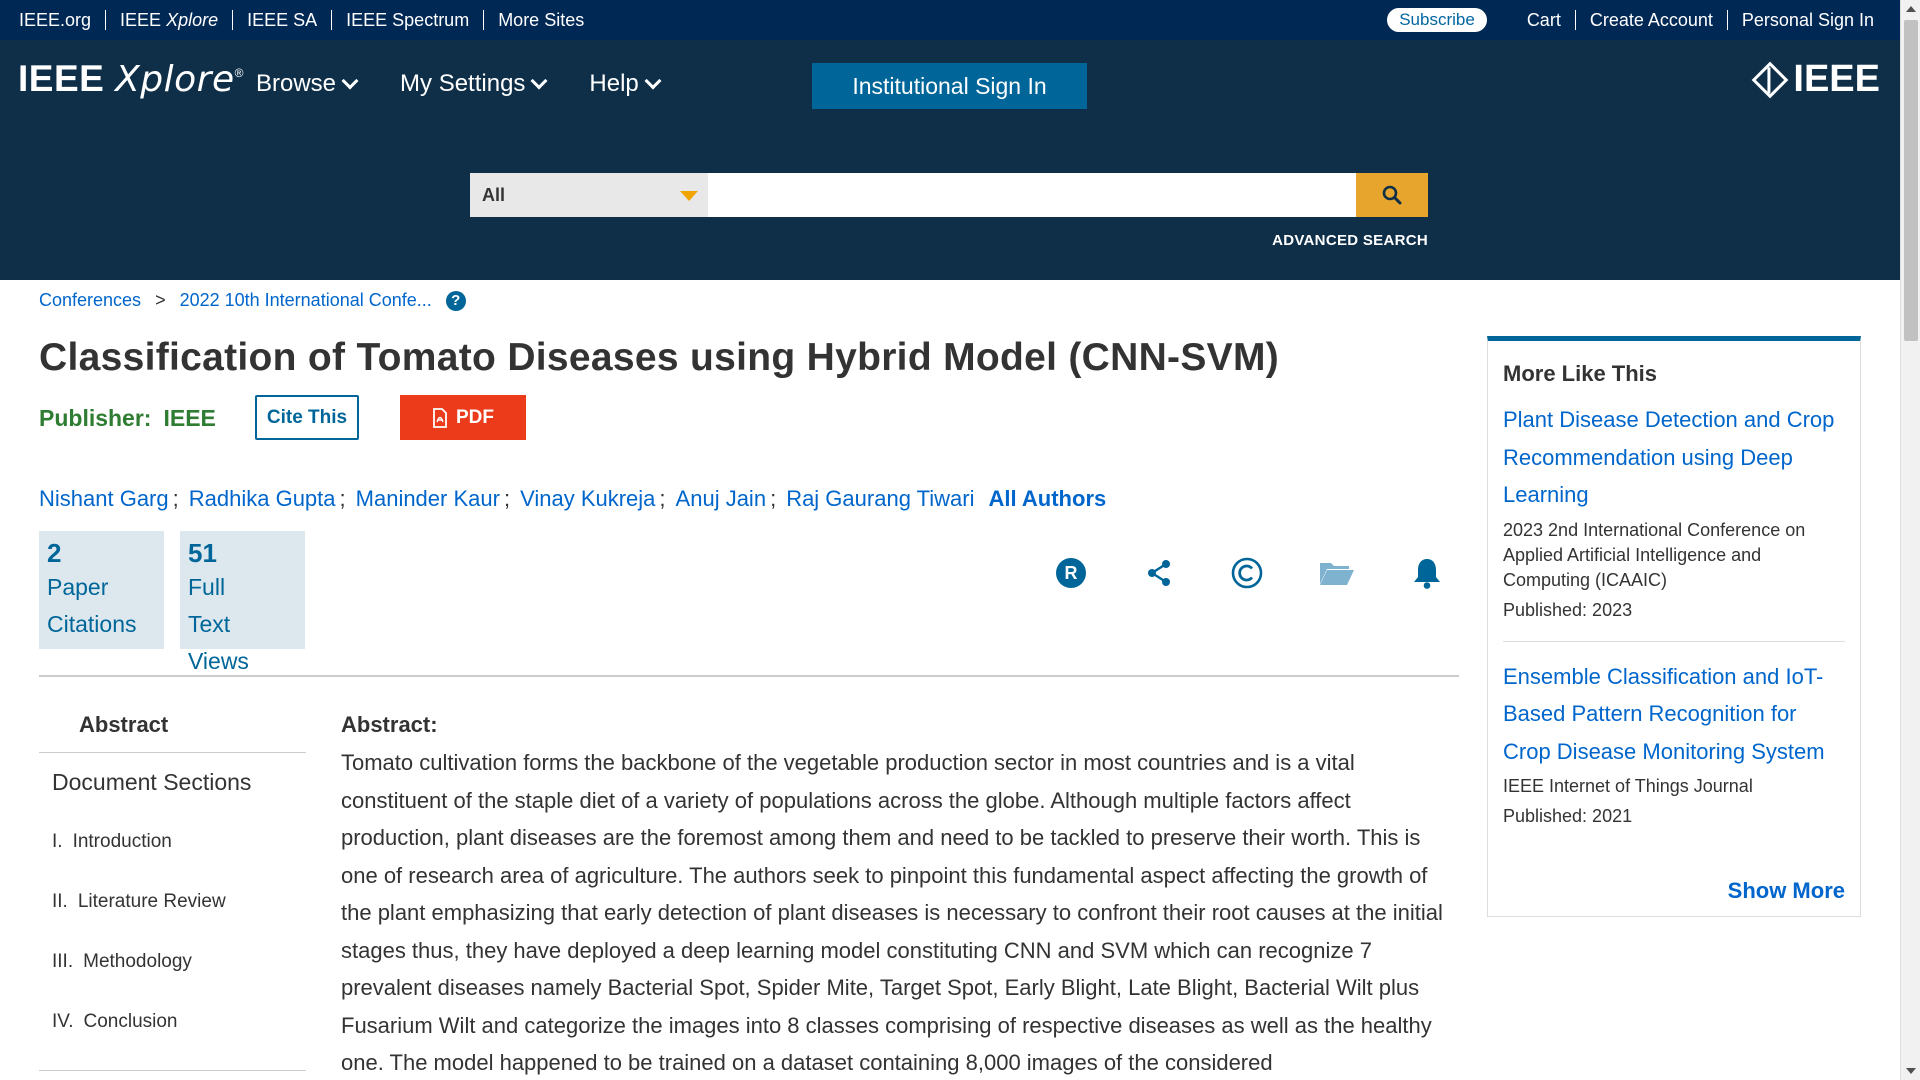 The height and width of the screenshot is (1080, 1920). Describe the element at coordinates (262, 499) in the screenshot. I see `author-link: Radhika Gupta` at that location.